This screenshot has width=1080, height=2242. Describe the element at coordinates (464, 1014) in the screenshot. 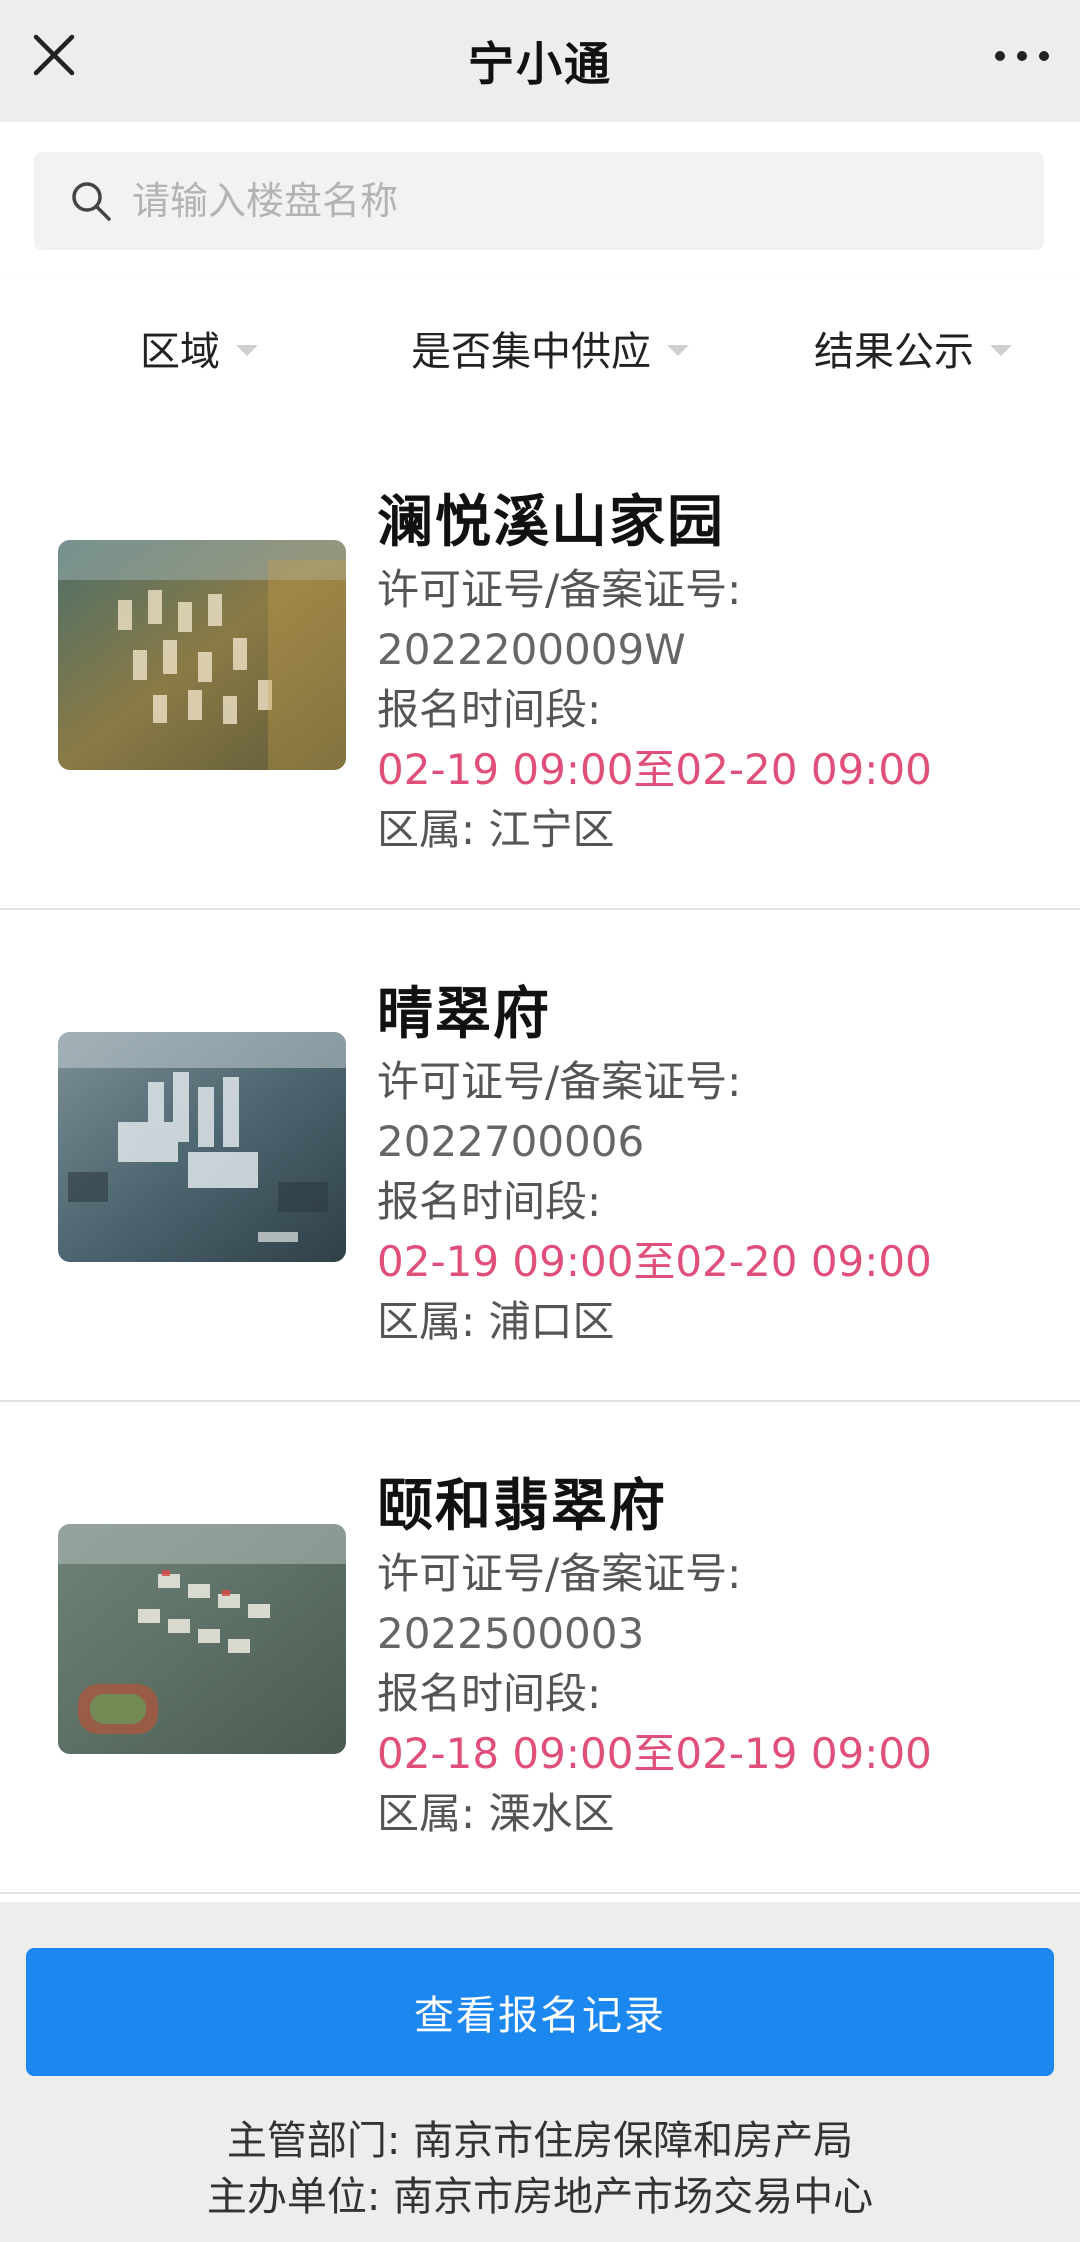

I see `project-name: 晴翠府` at that location.